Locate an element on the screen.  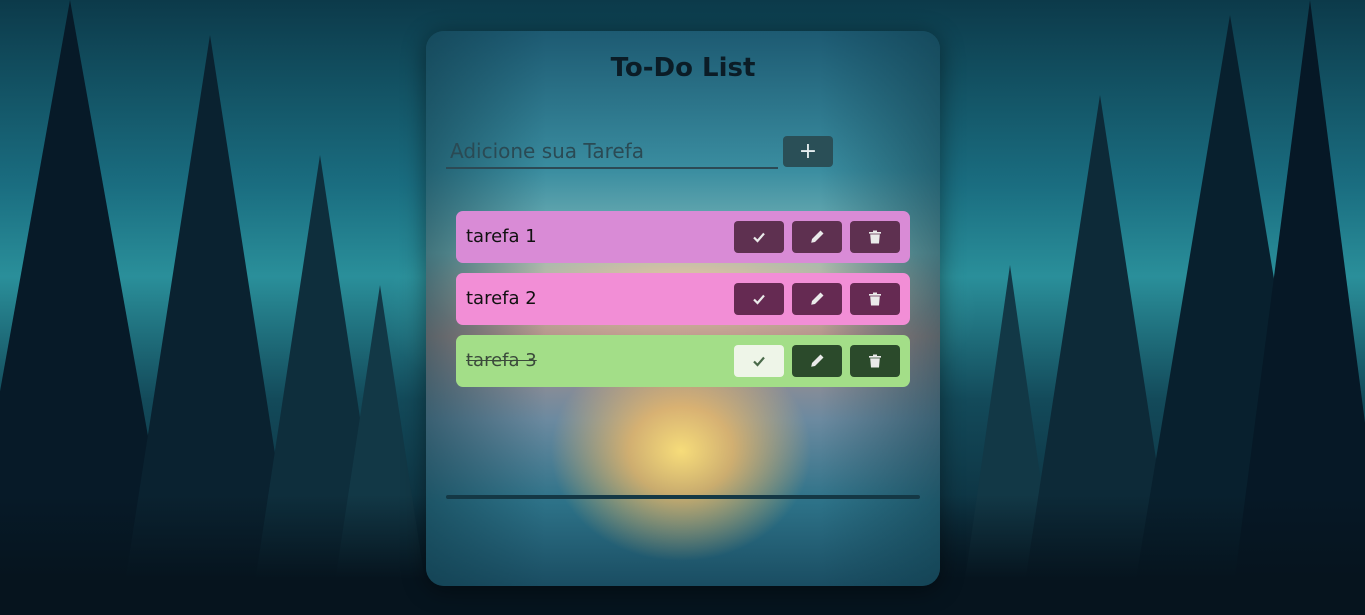
task-text: tarefa 3 is located at coordinates (501, 360).